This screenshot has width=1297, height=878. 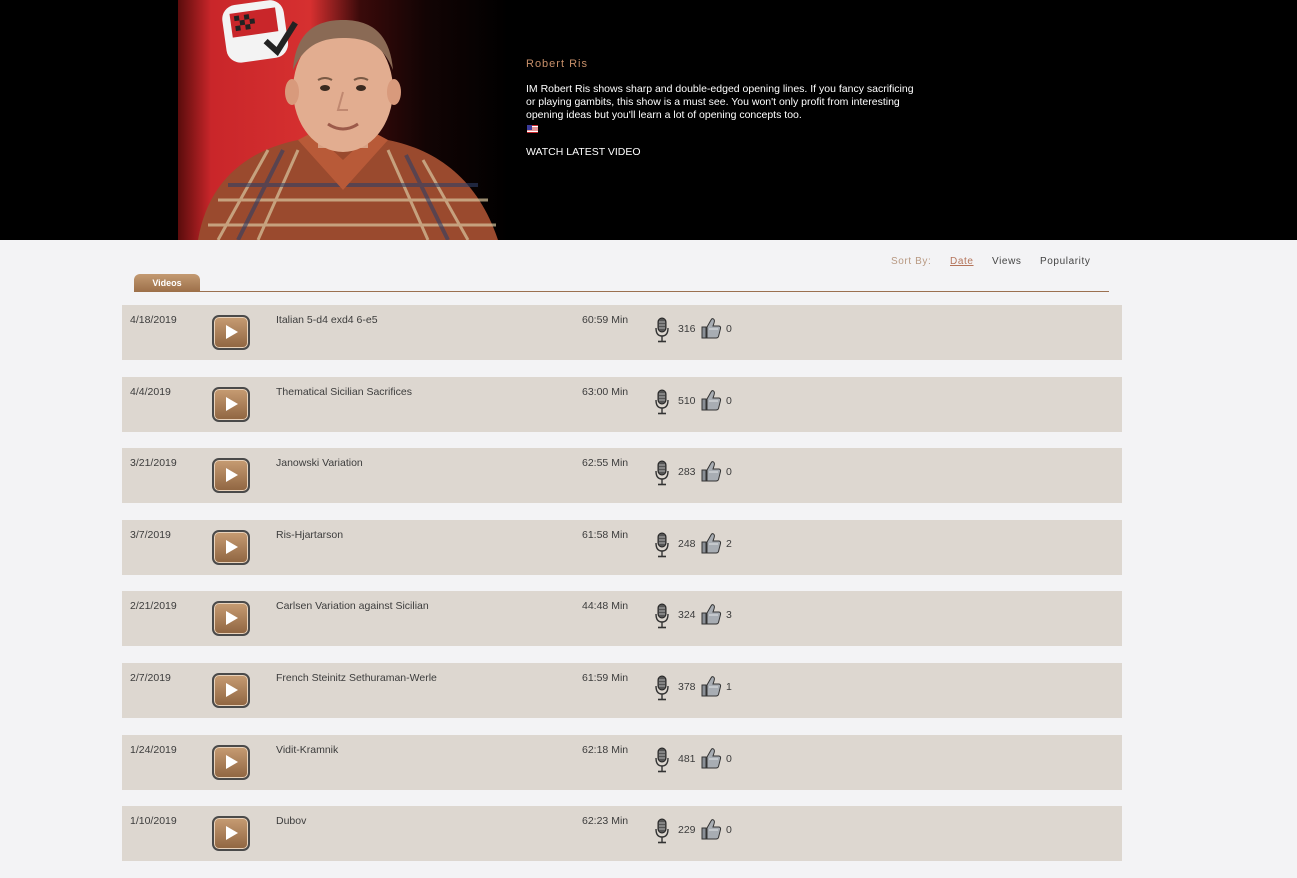 What do you see at coordinates (621, 291) in the screenshot?
I see `tab-divider` at bounding box center [621, 291].